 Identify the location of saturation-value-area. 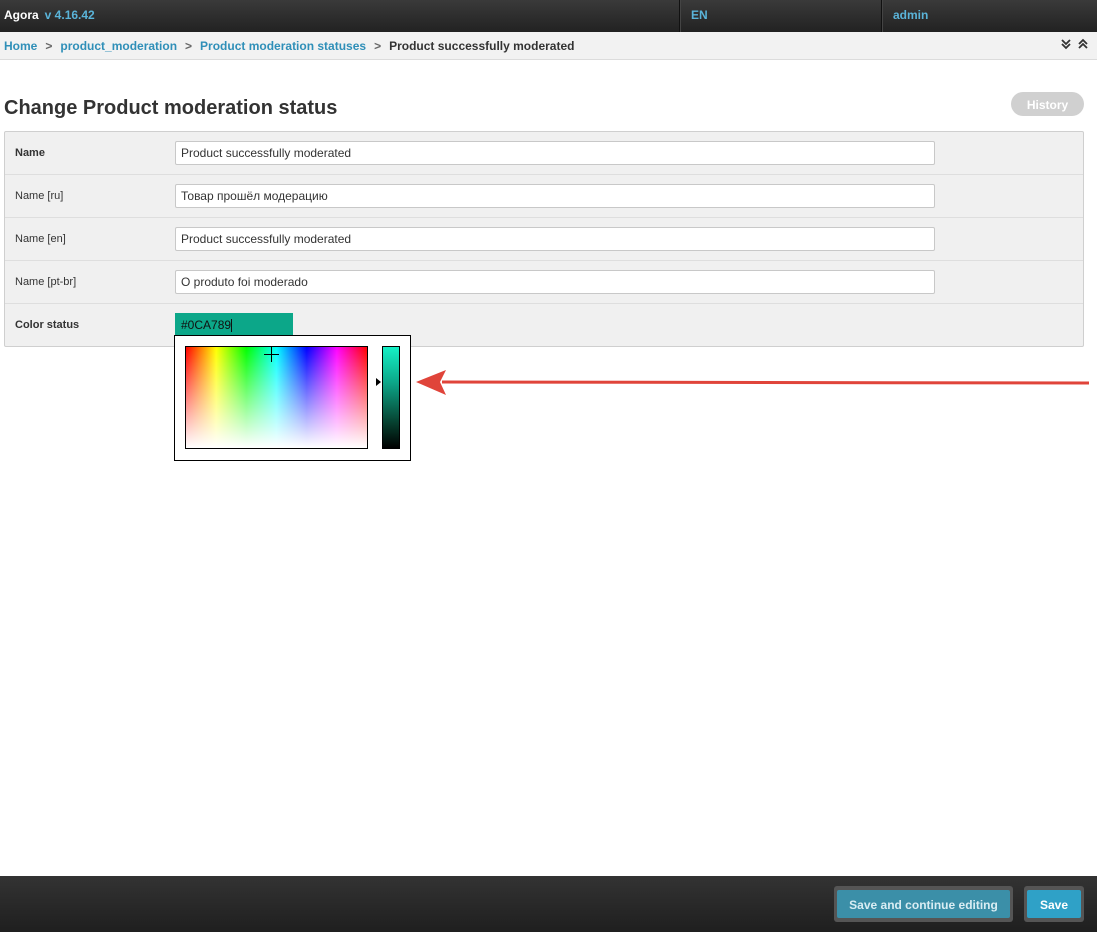
(276, 397).